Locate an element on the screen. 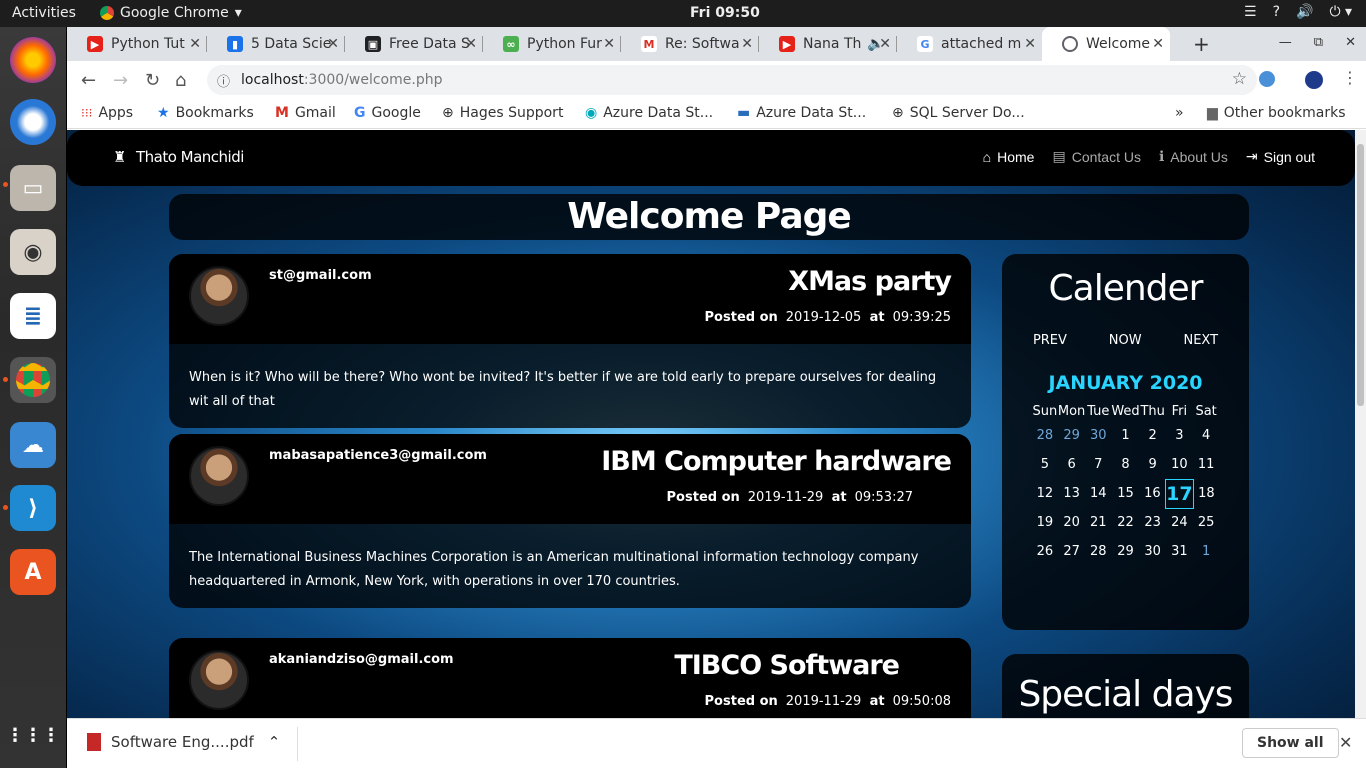 This screenshot has width=1366, height=768. extension-icon is located at coordinates (1267, 79).